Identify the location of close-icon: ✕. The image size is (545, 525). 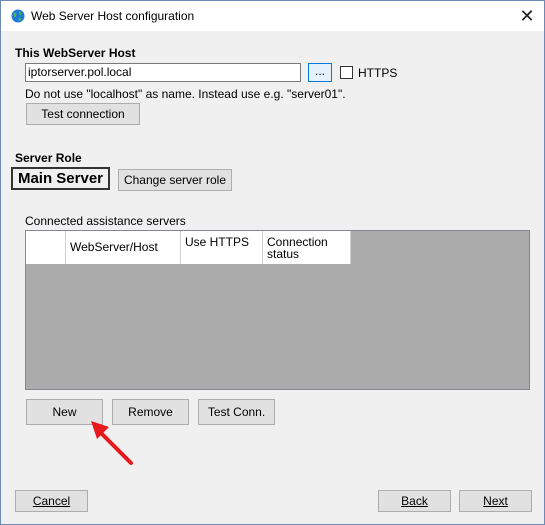
(527, 16).